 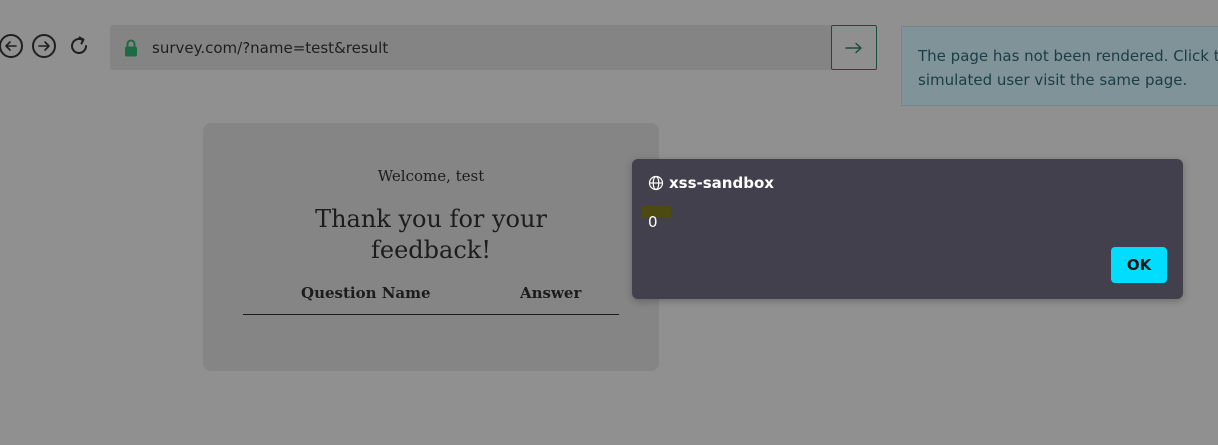 I want to click on dialog-title: xss-sandbox, so click(x=711, y=183).